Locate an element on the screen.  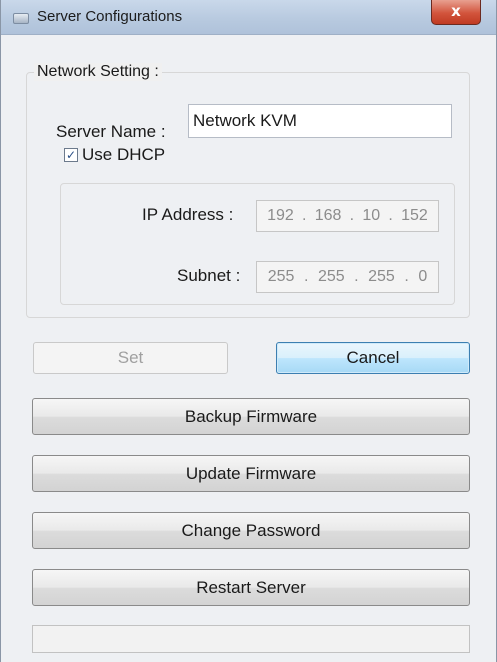
network-setting-legend: Network Setting : is located at coordinates (98, 72).